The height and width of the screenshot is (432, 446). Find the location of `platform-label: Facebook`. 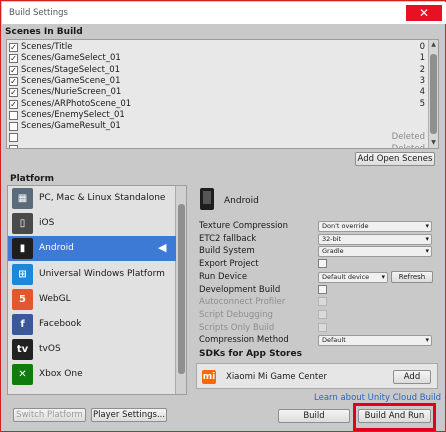

platform-label: Facebook is located at coordinates (60, 324).